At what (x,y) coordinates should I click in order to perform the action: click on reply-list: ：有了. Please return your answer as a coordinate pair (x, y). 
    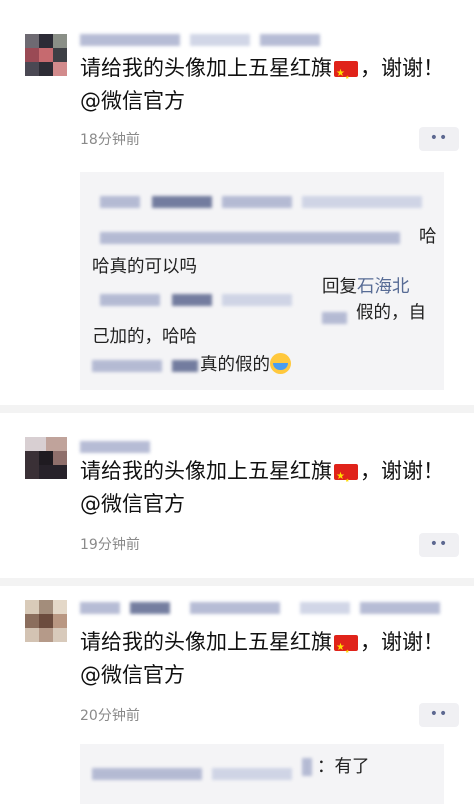
    Looking at the image, I should click on (262, 774).